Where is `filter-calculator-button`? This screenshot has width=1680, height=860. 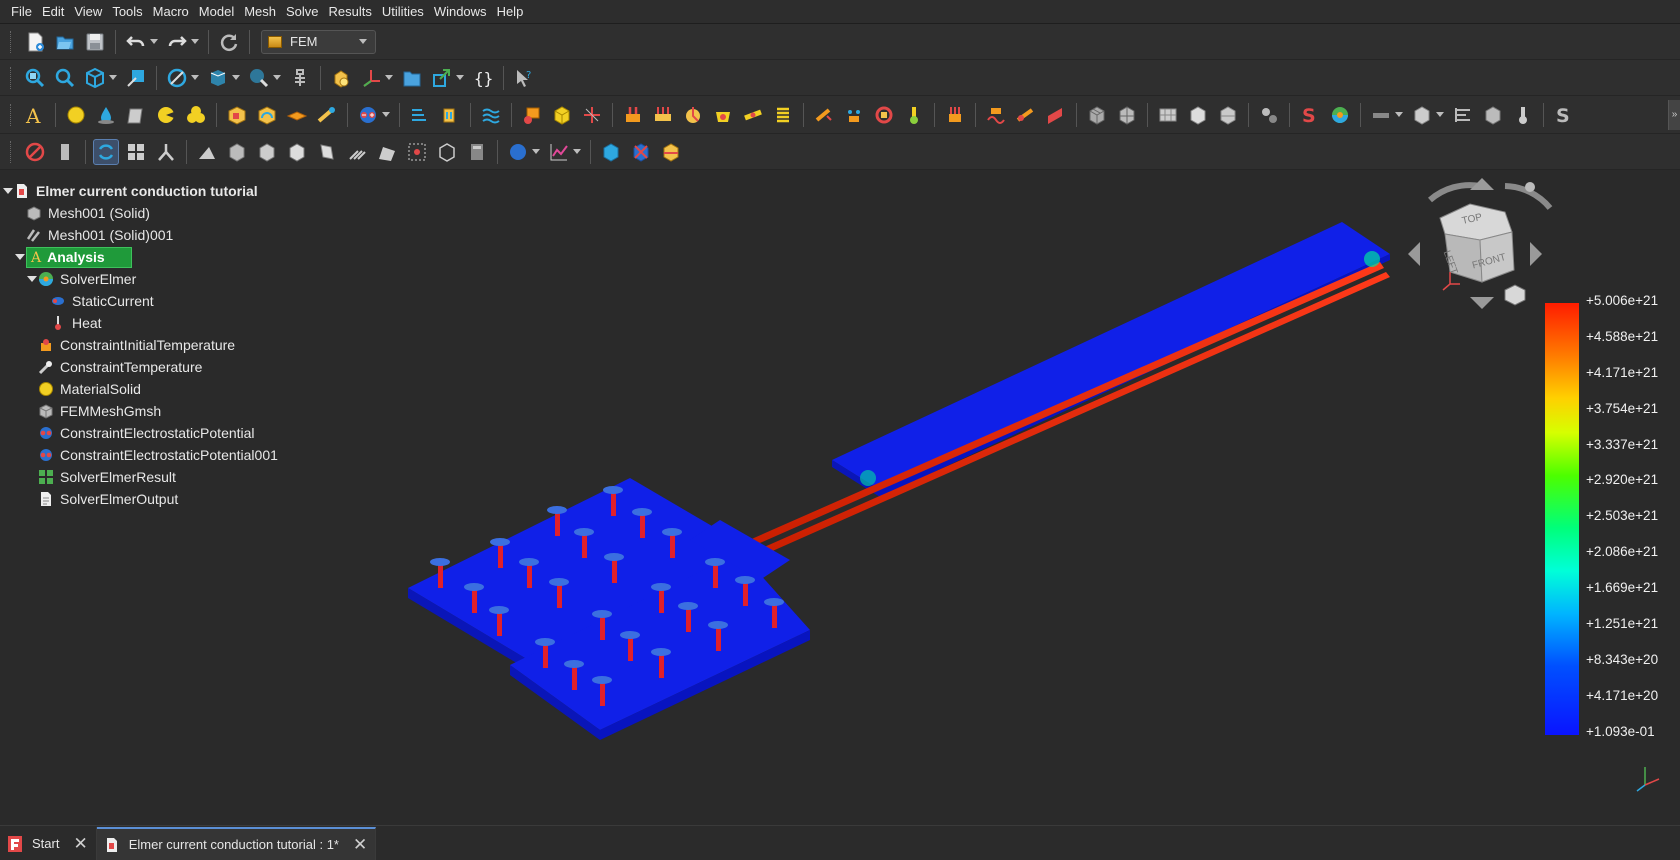
filter-calculator-button is located at coordinates (477, 152).